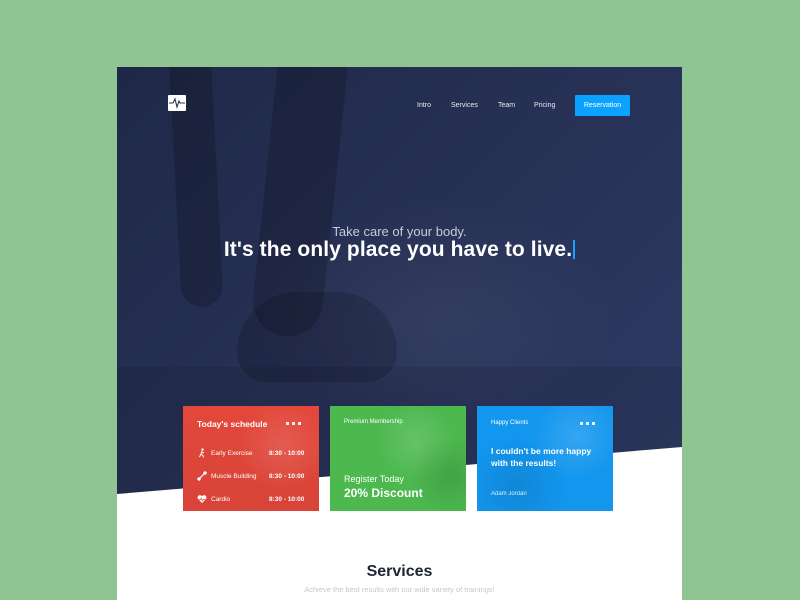 This screenshot has height=600, width=800. I want to click on nav-services: Services, so click(464, 105).